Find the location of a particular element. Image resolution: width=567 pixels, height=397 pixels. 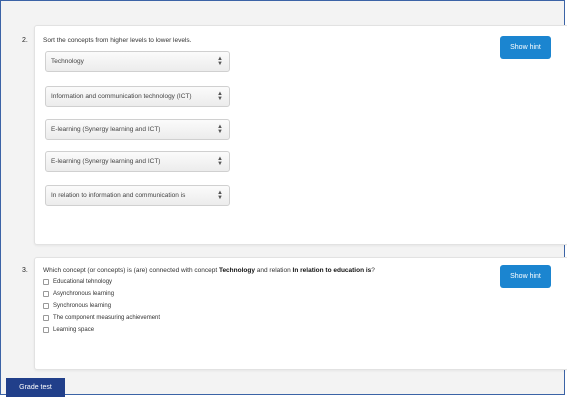

option-label: Learning space is located at coordinates (74, 330).